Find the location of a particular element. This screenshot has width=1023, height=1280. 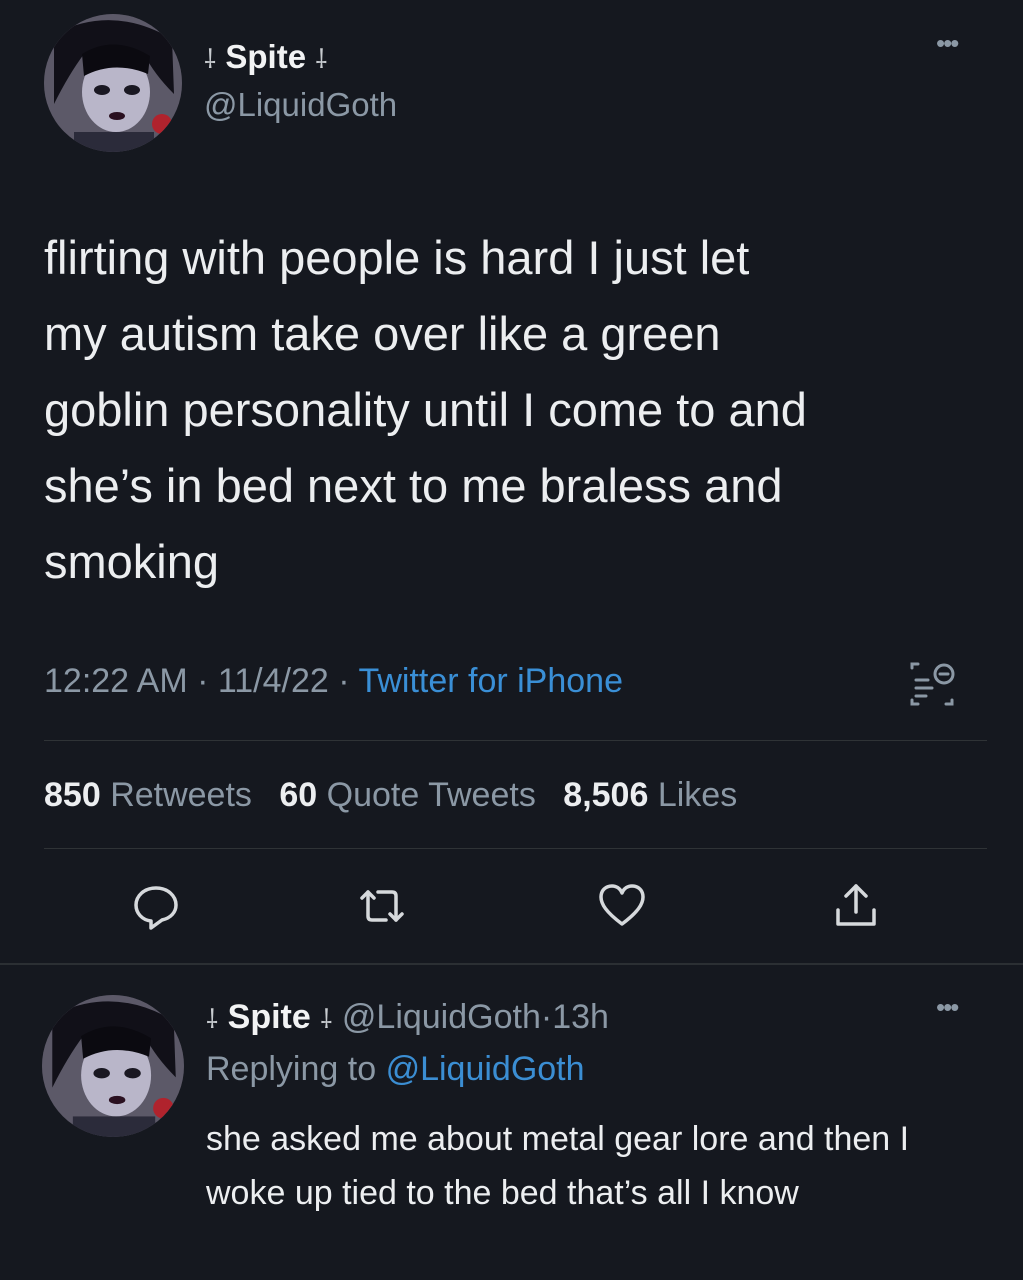

reply-header: ⸸ Spite ⸸ @LiquidGoth·13h is located at coordinates (407, 1017).